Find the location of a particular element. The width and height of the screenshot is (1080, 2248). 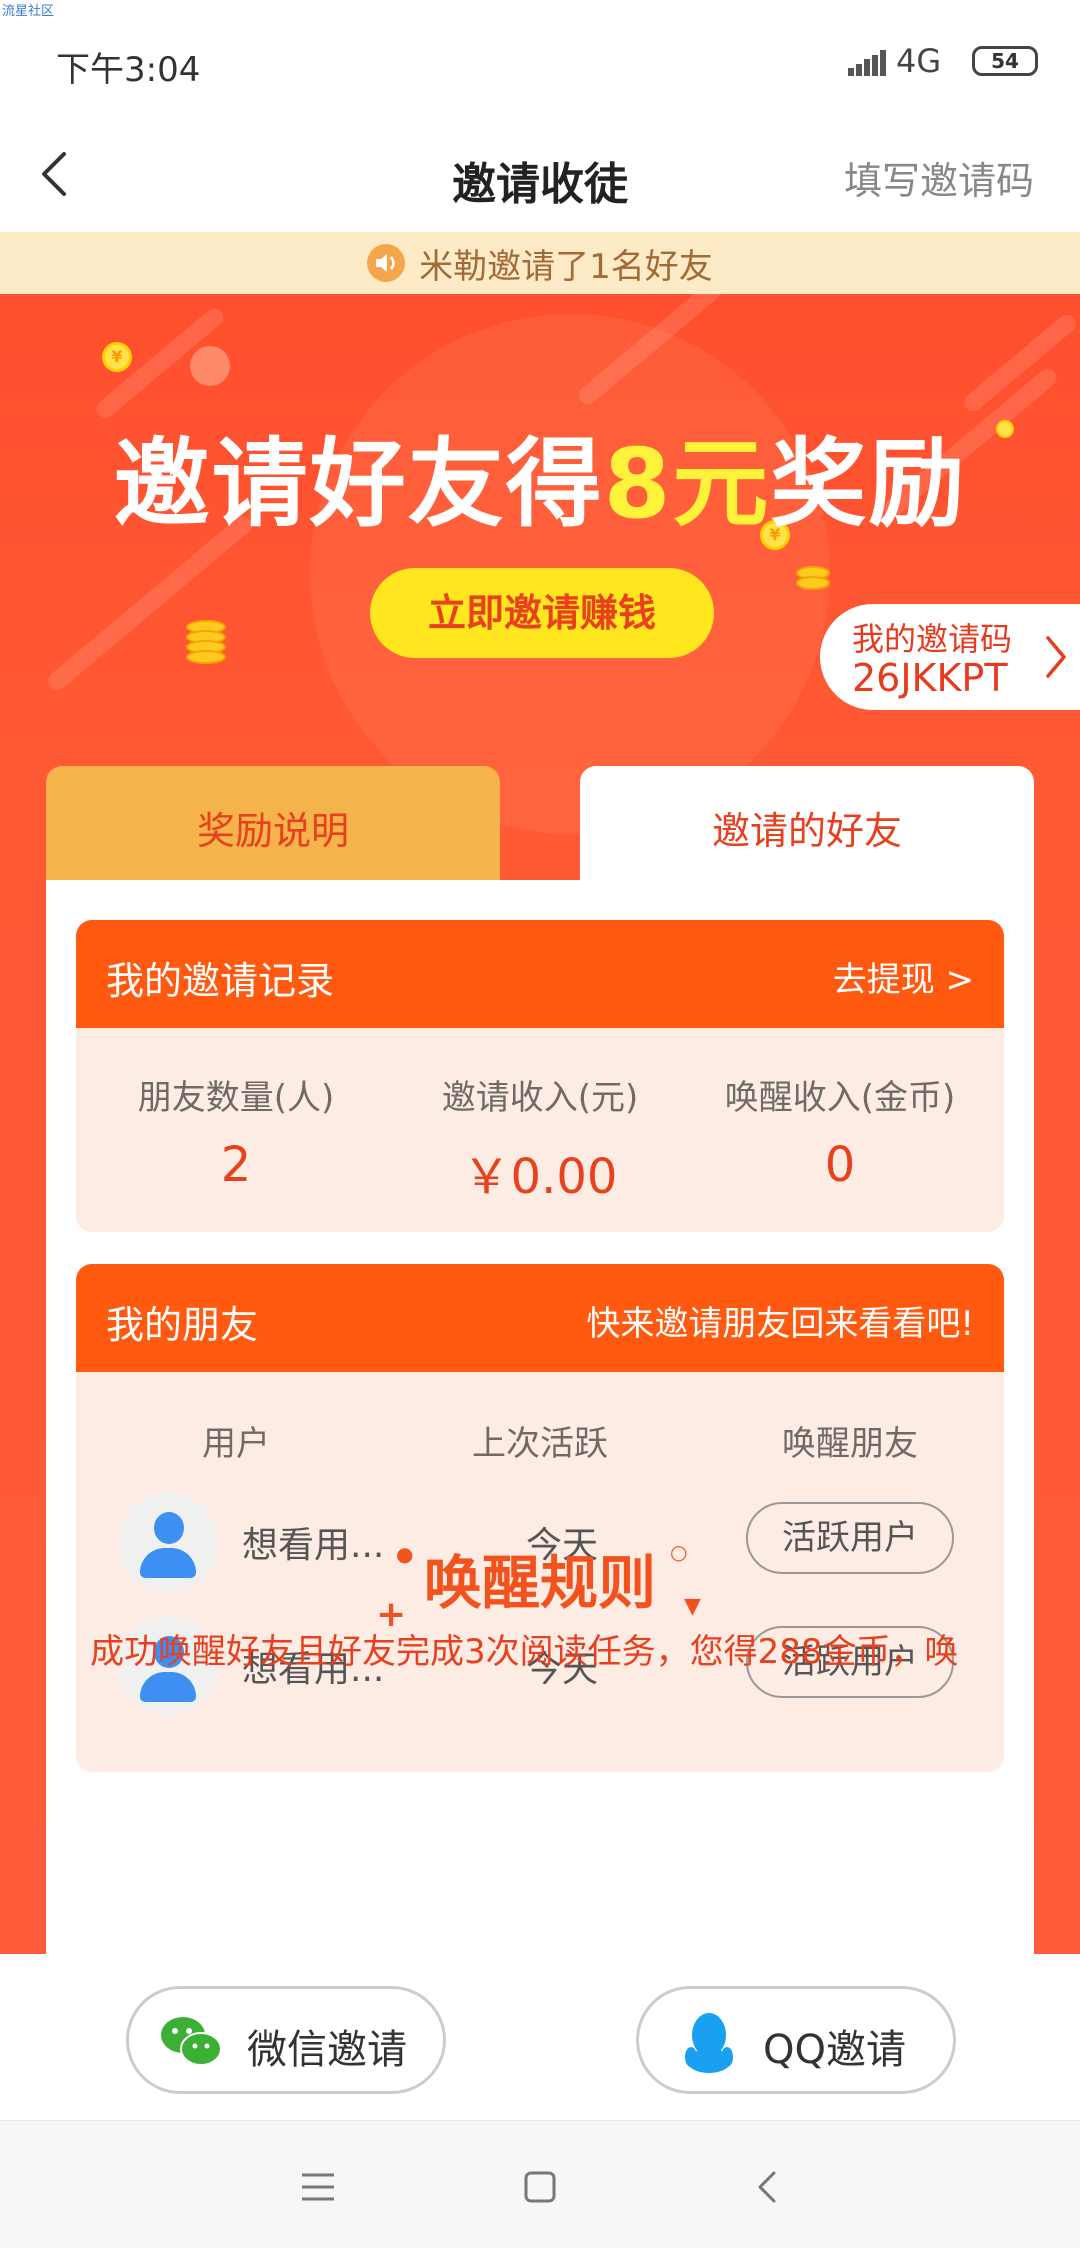

fill-invite-code-link: 填写邀请码 is located at coordinates (939, 177).